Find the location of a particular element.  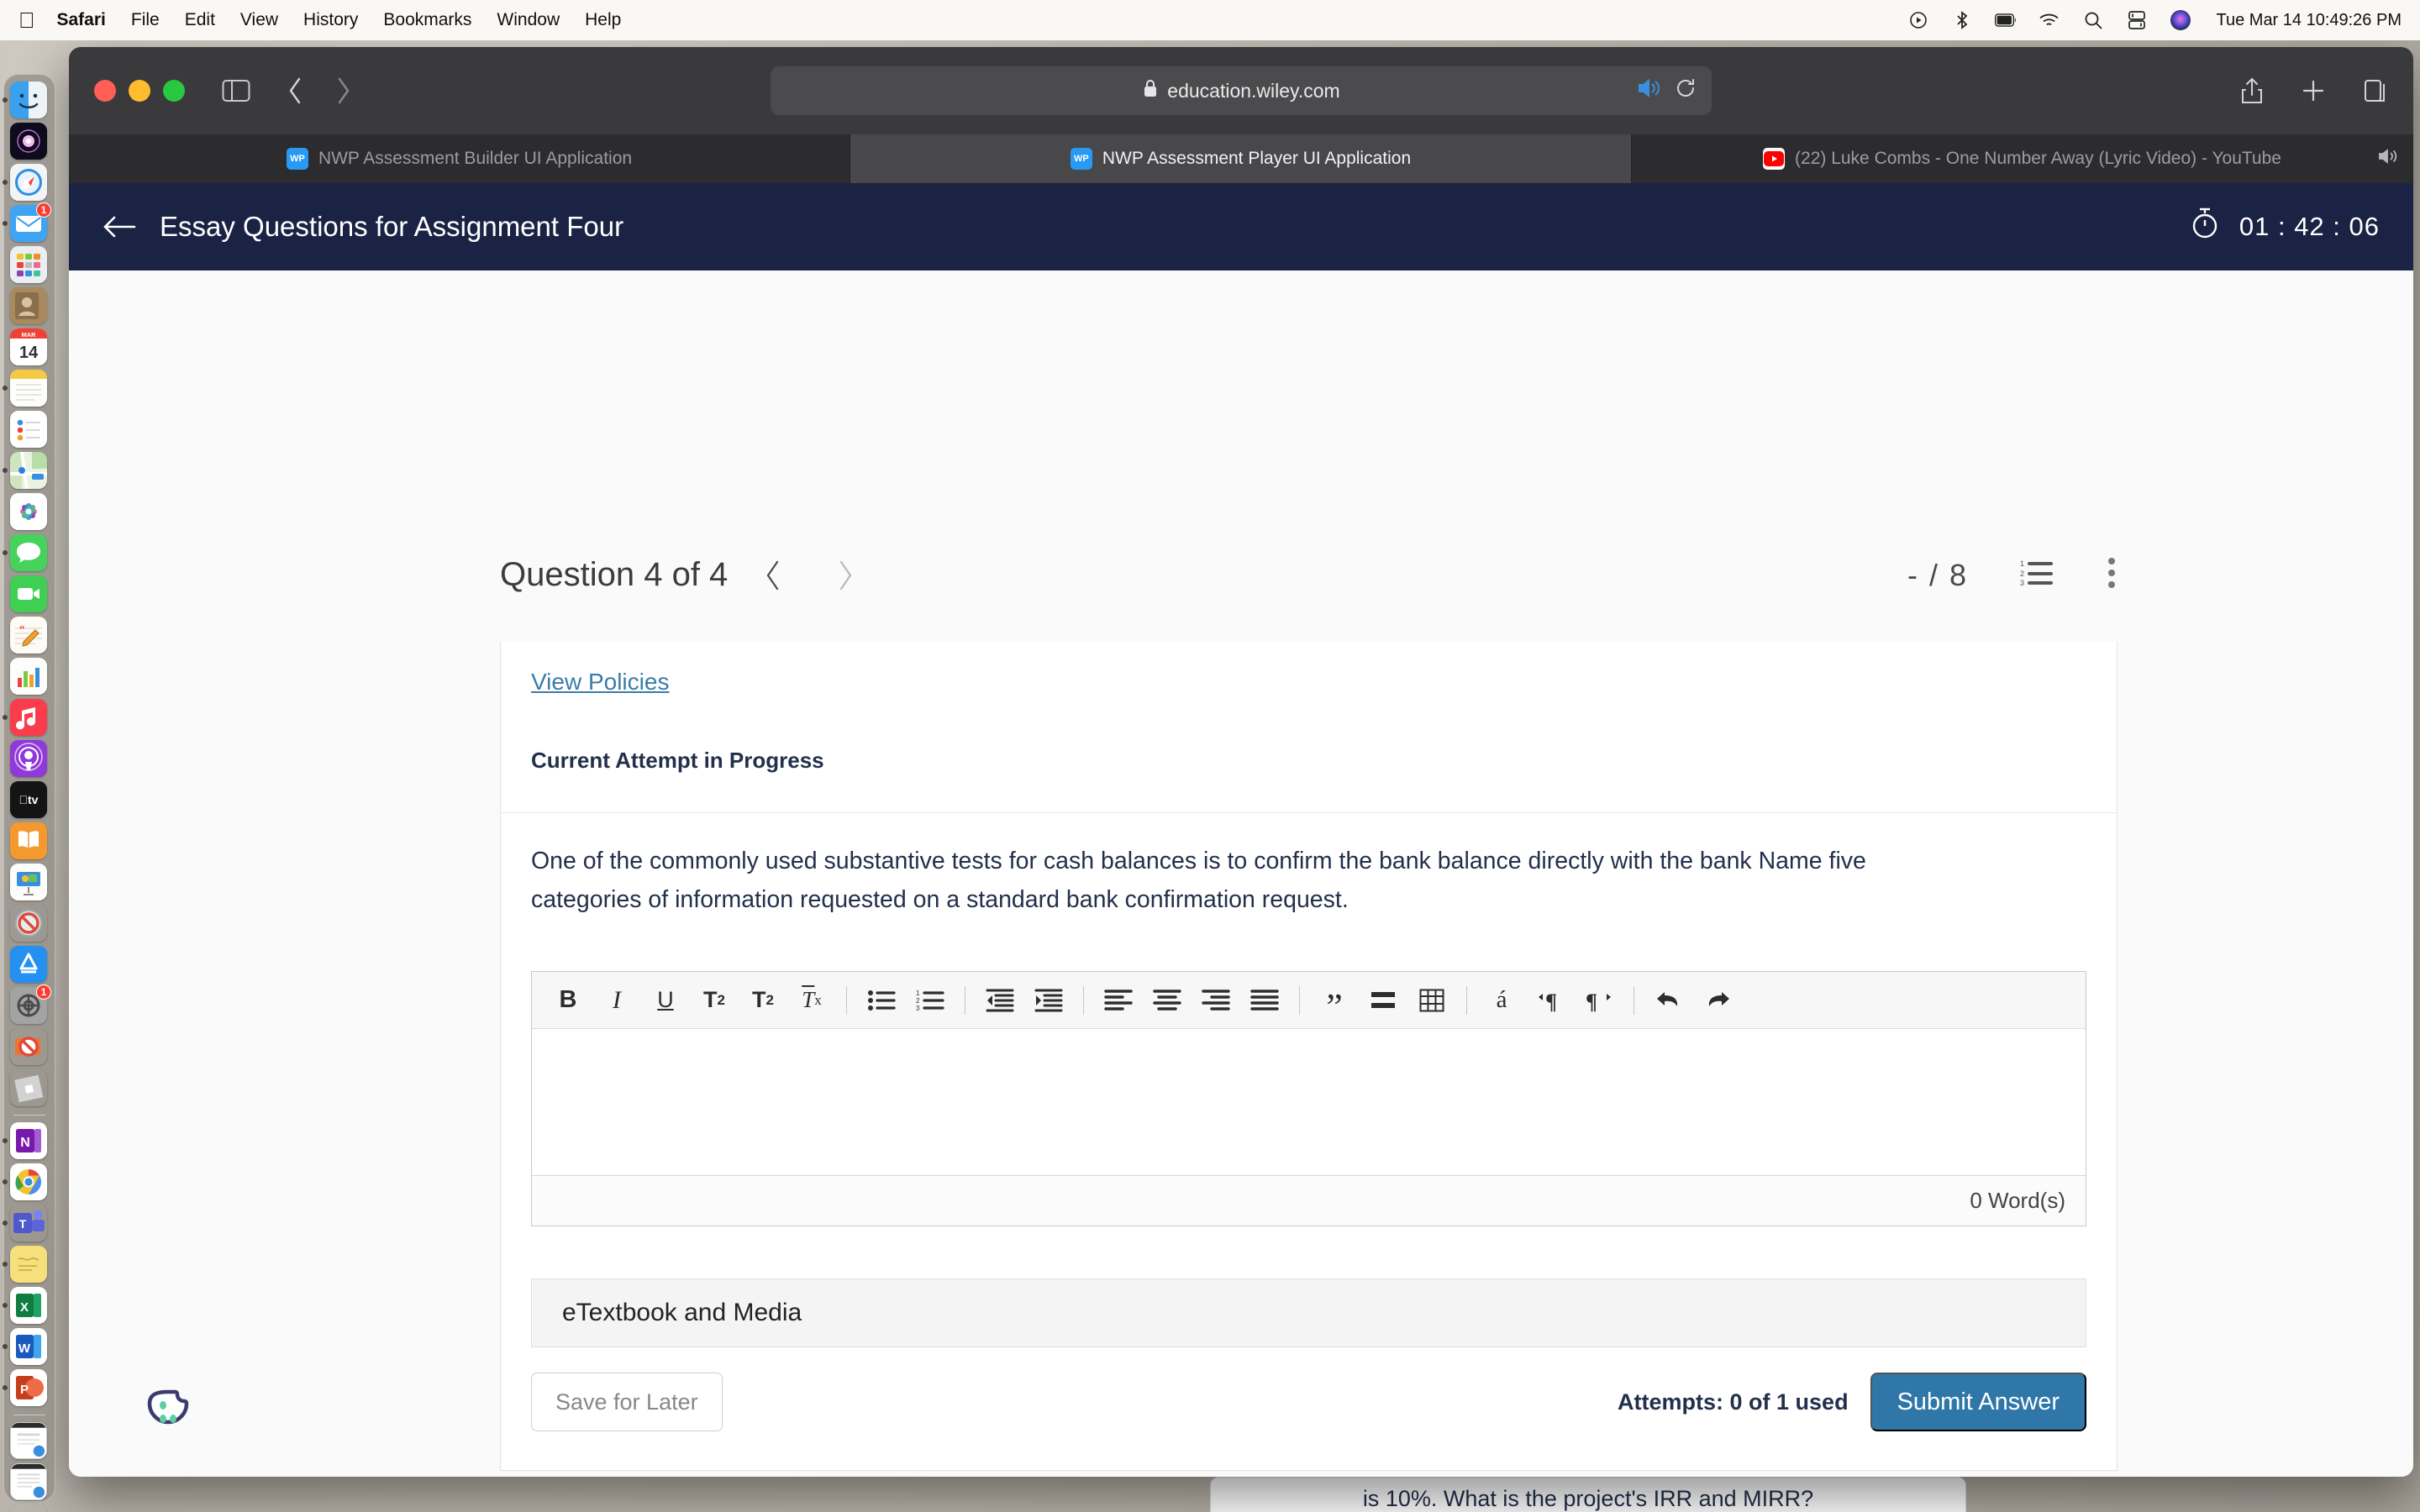

menu-item-view: View is located at coordinates (259, 20).